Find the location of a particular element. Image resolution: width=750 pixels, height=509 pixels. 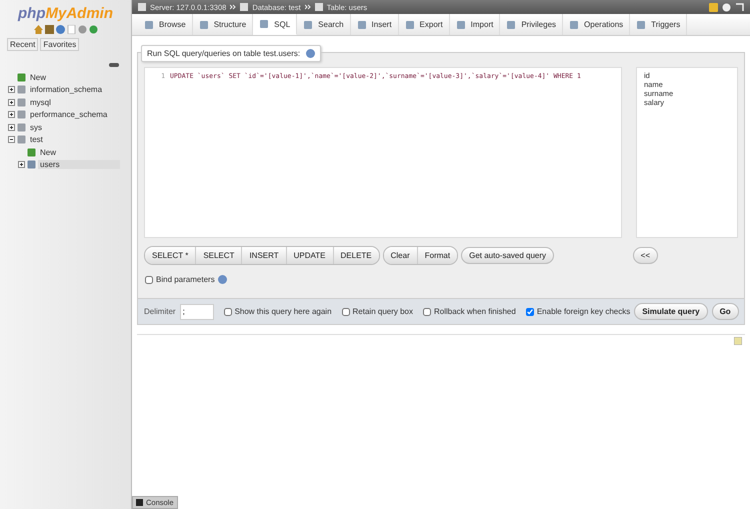

query-button: SELECT is located at coordinates (219, 255).